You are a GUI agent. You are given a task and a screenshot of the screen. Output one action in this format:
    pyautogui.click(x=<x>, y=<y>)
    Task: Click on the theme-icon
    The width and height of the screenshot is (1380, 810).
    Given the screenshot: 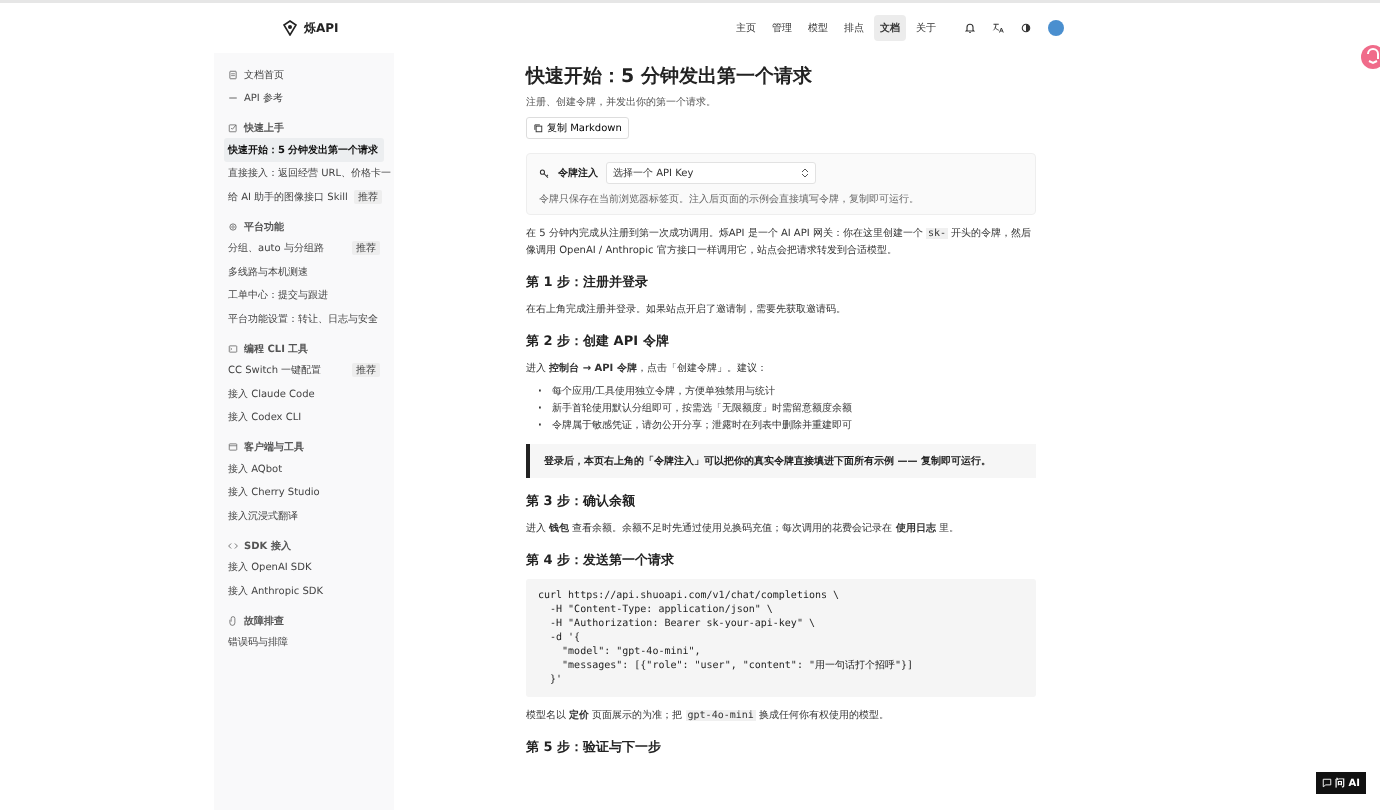 What is the action you would take?
    pyautogui.click(x=1026, y=28)
    